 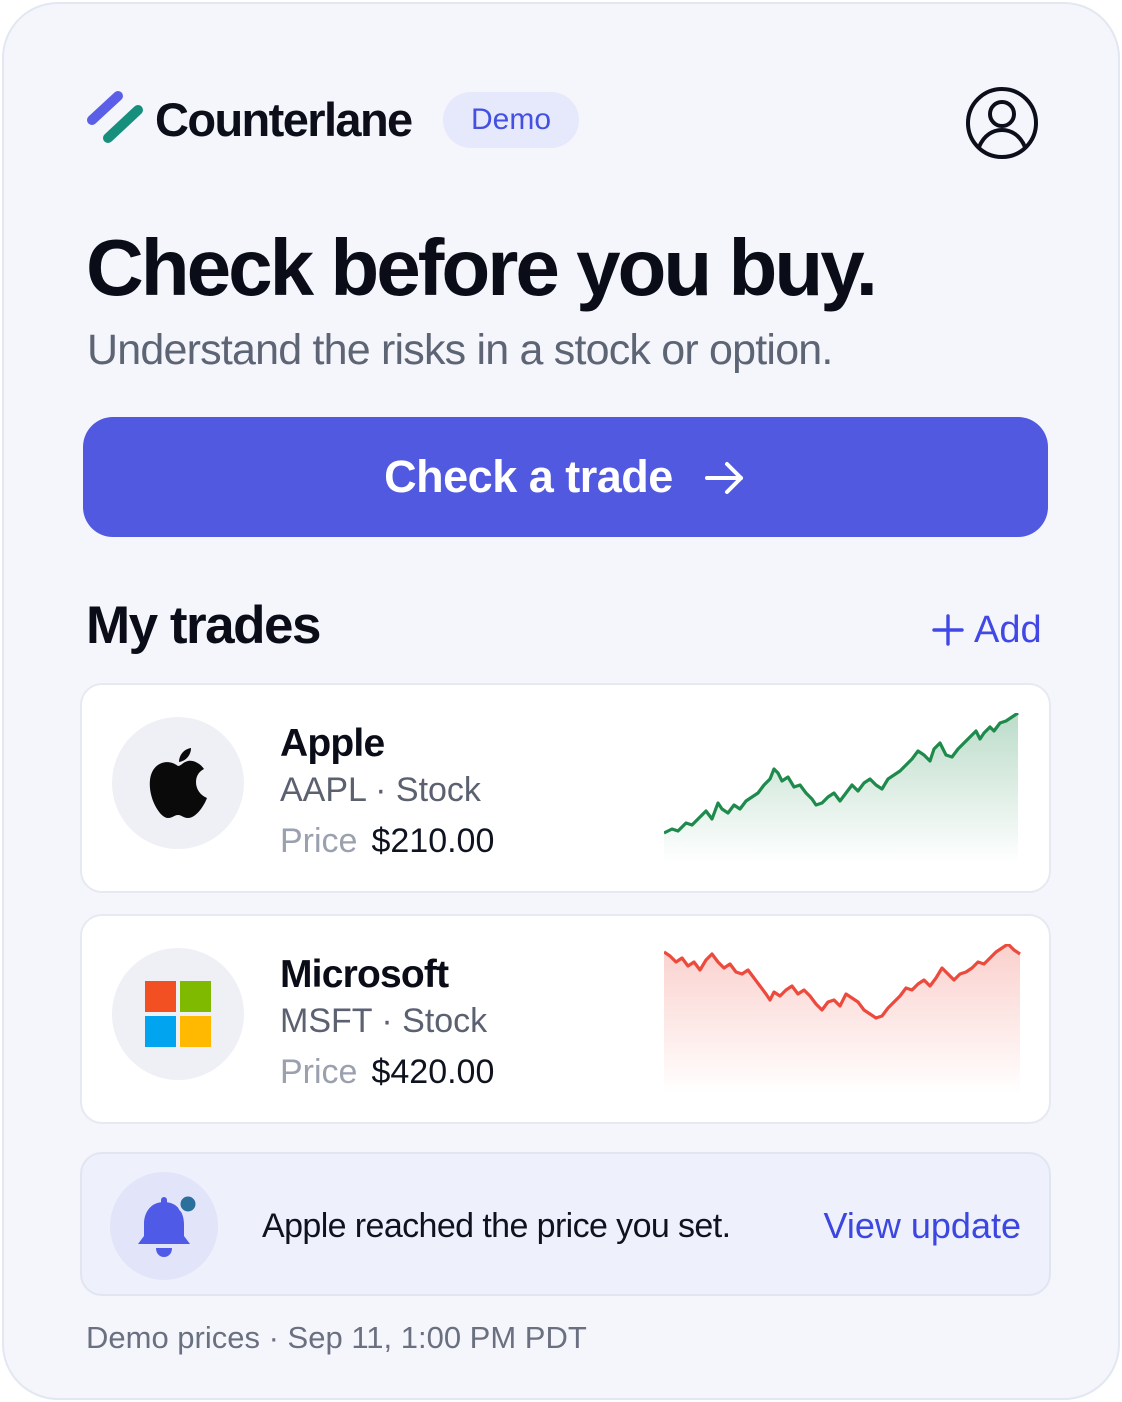 I want to click on alert-icon-badge, so click(x=164, y=1226).